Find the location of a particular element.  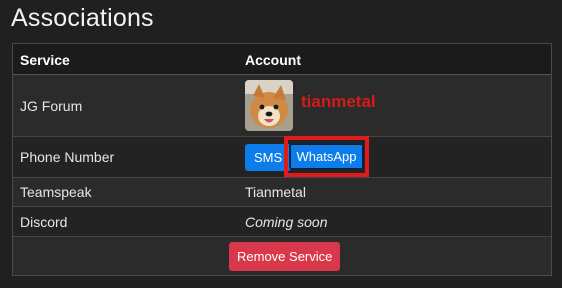

forum-username: tianmetal is located at coordinates (338, 102).